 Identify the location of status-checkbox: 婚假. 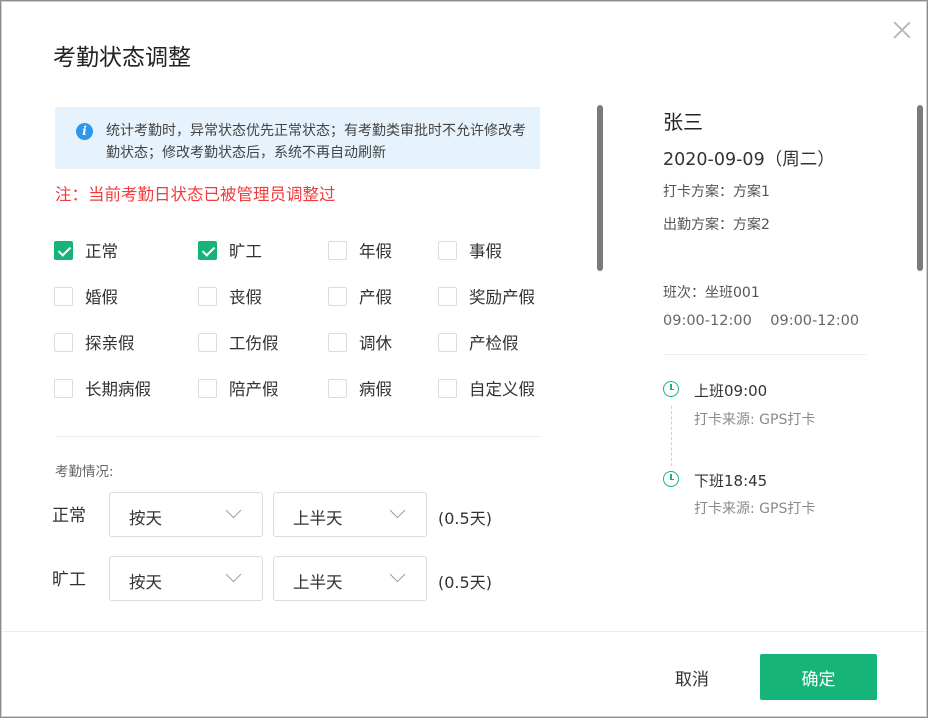
(86, 296).